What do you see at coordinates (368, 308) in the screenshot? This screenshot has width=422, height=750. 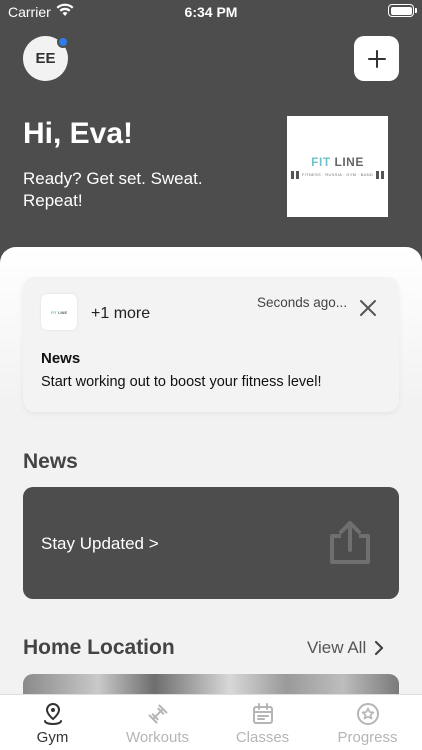 I see `close-icon` at bounding box center [368, 308].